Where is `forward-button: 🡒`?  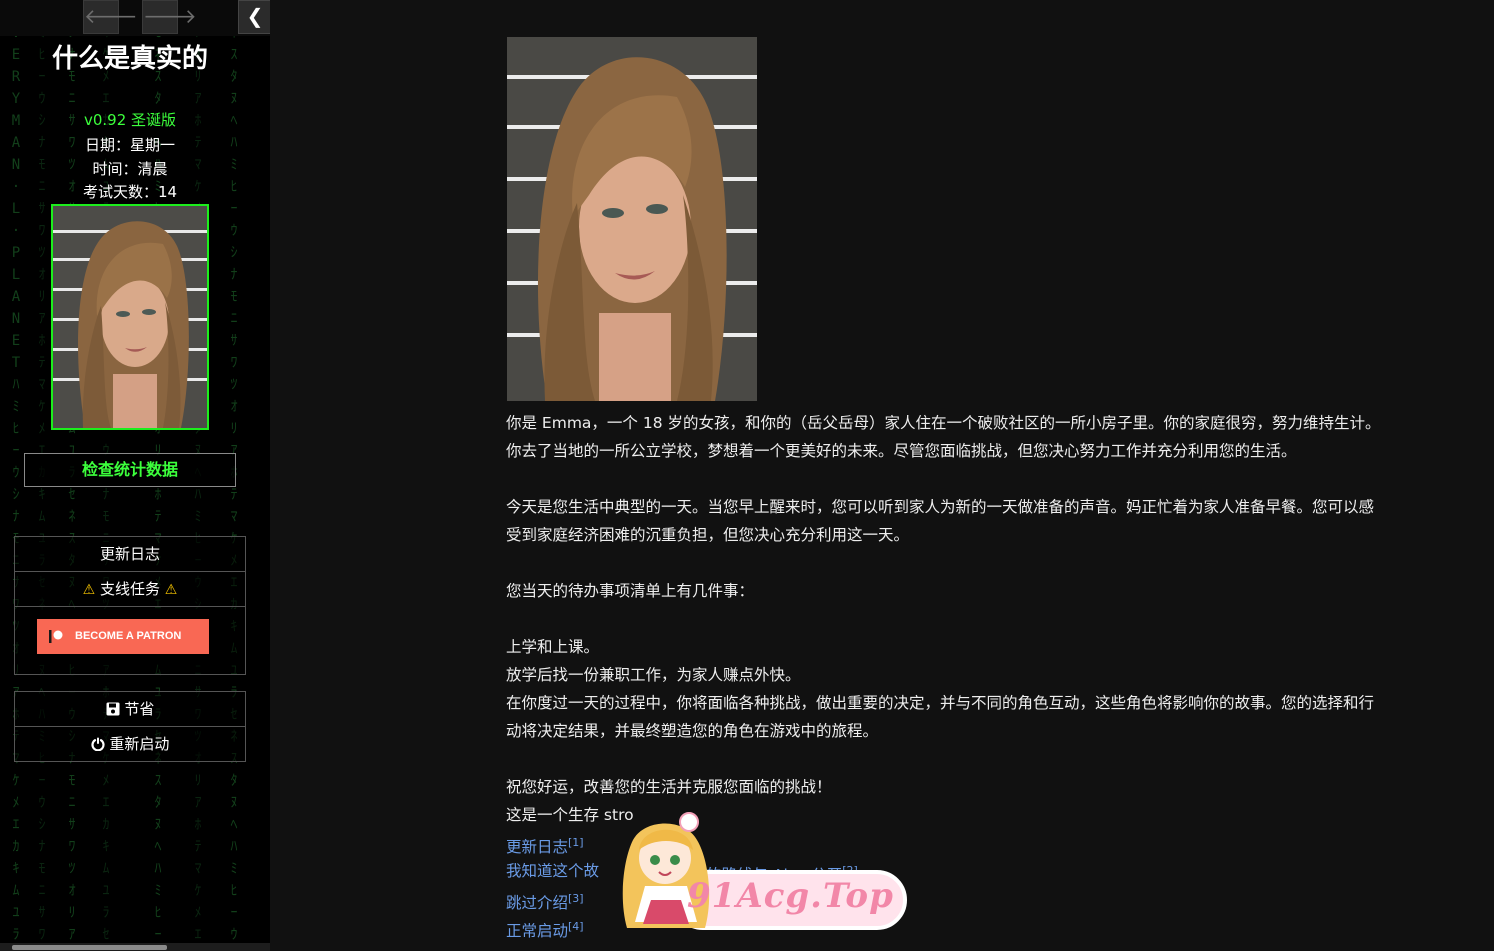 forward-button: 🡒 is located at coordinates (169, 17).